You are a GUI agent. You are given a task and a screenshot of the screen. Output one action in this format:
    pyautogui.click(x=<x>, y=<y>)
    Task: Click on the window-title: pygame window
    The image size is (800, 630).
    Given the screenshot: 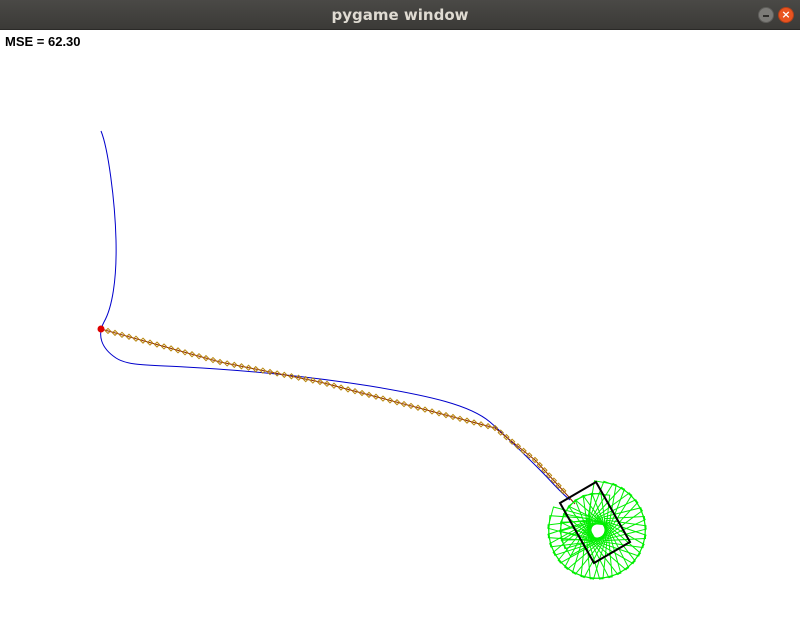 What is the action you would take?
    pyautogui.click(x=400, y=15)
    